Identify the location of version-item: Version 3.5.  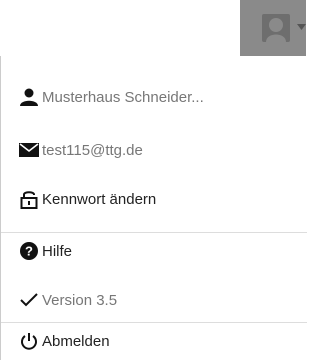
(68, 300).